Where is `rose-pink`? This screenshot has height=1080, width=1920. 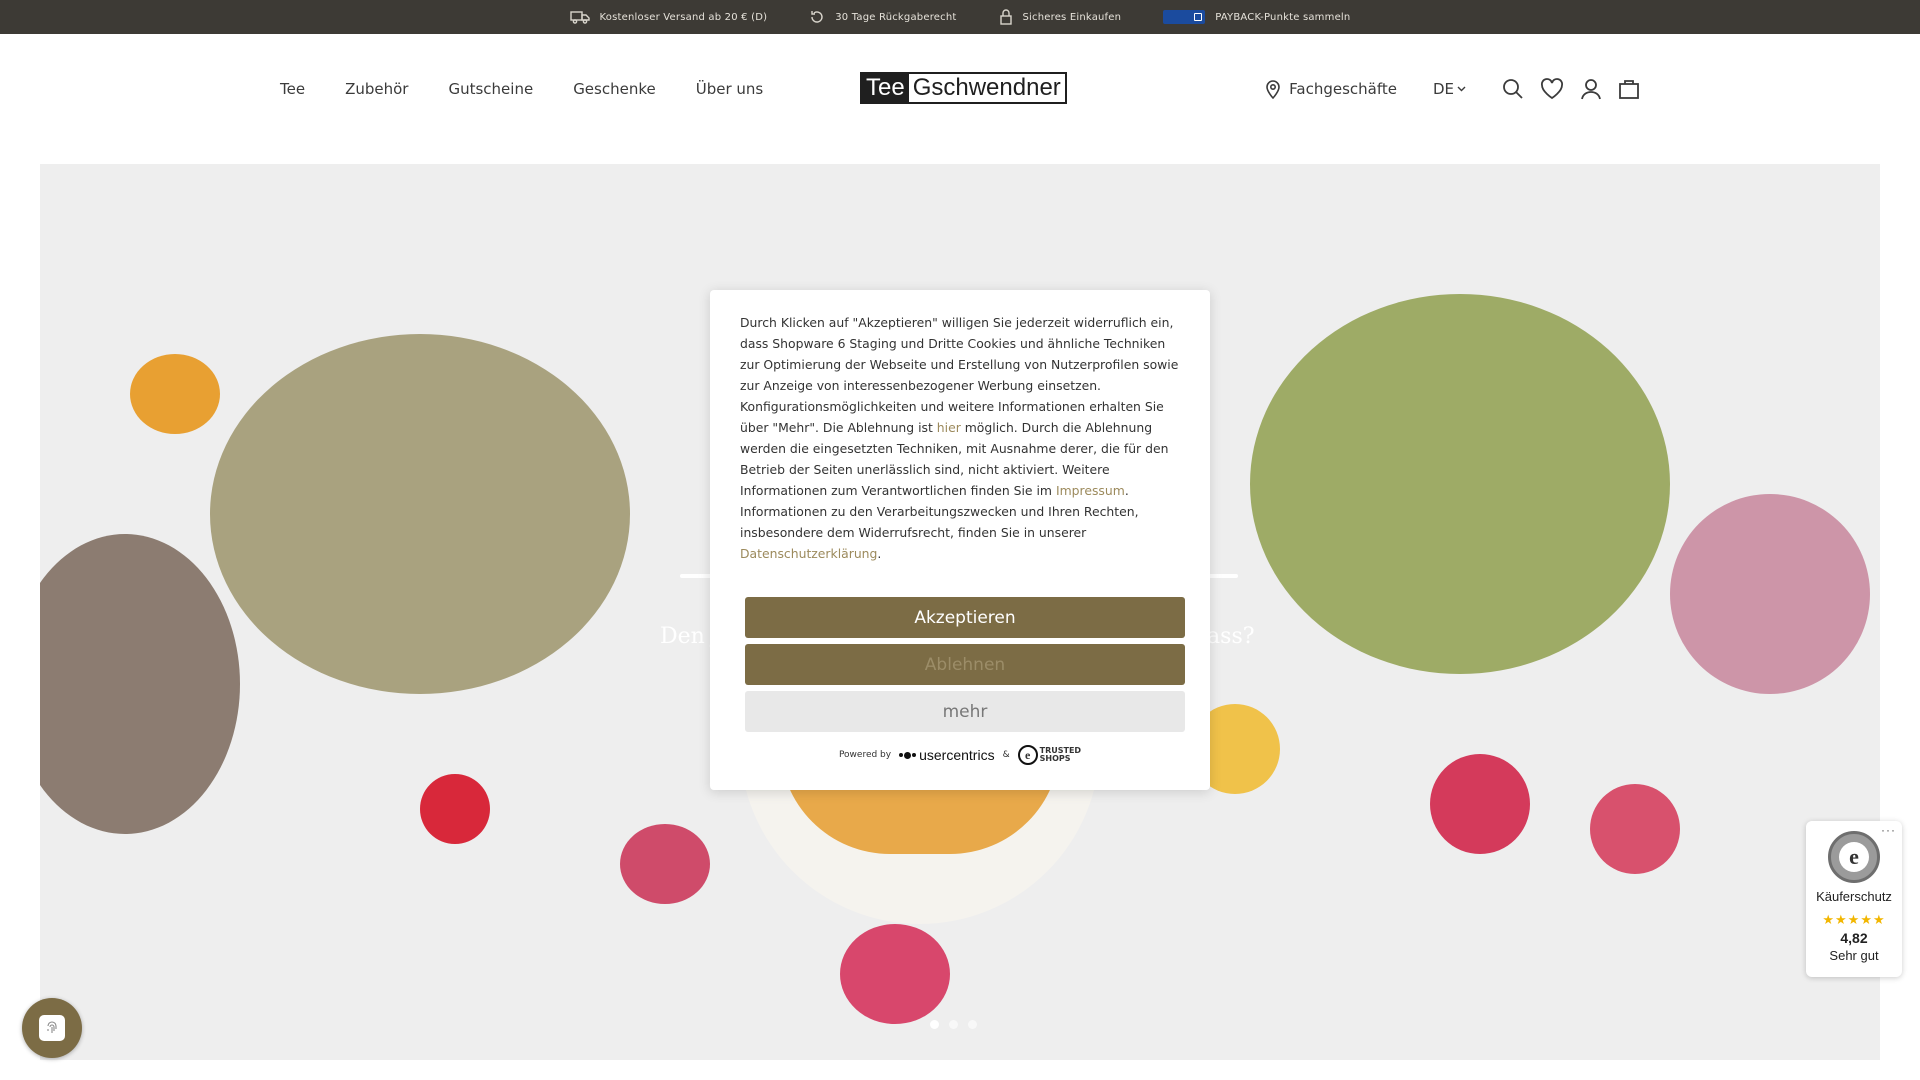 rose-pink is located at coordinates (1635, 829).